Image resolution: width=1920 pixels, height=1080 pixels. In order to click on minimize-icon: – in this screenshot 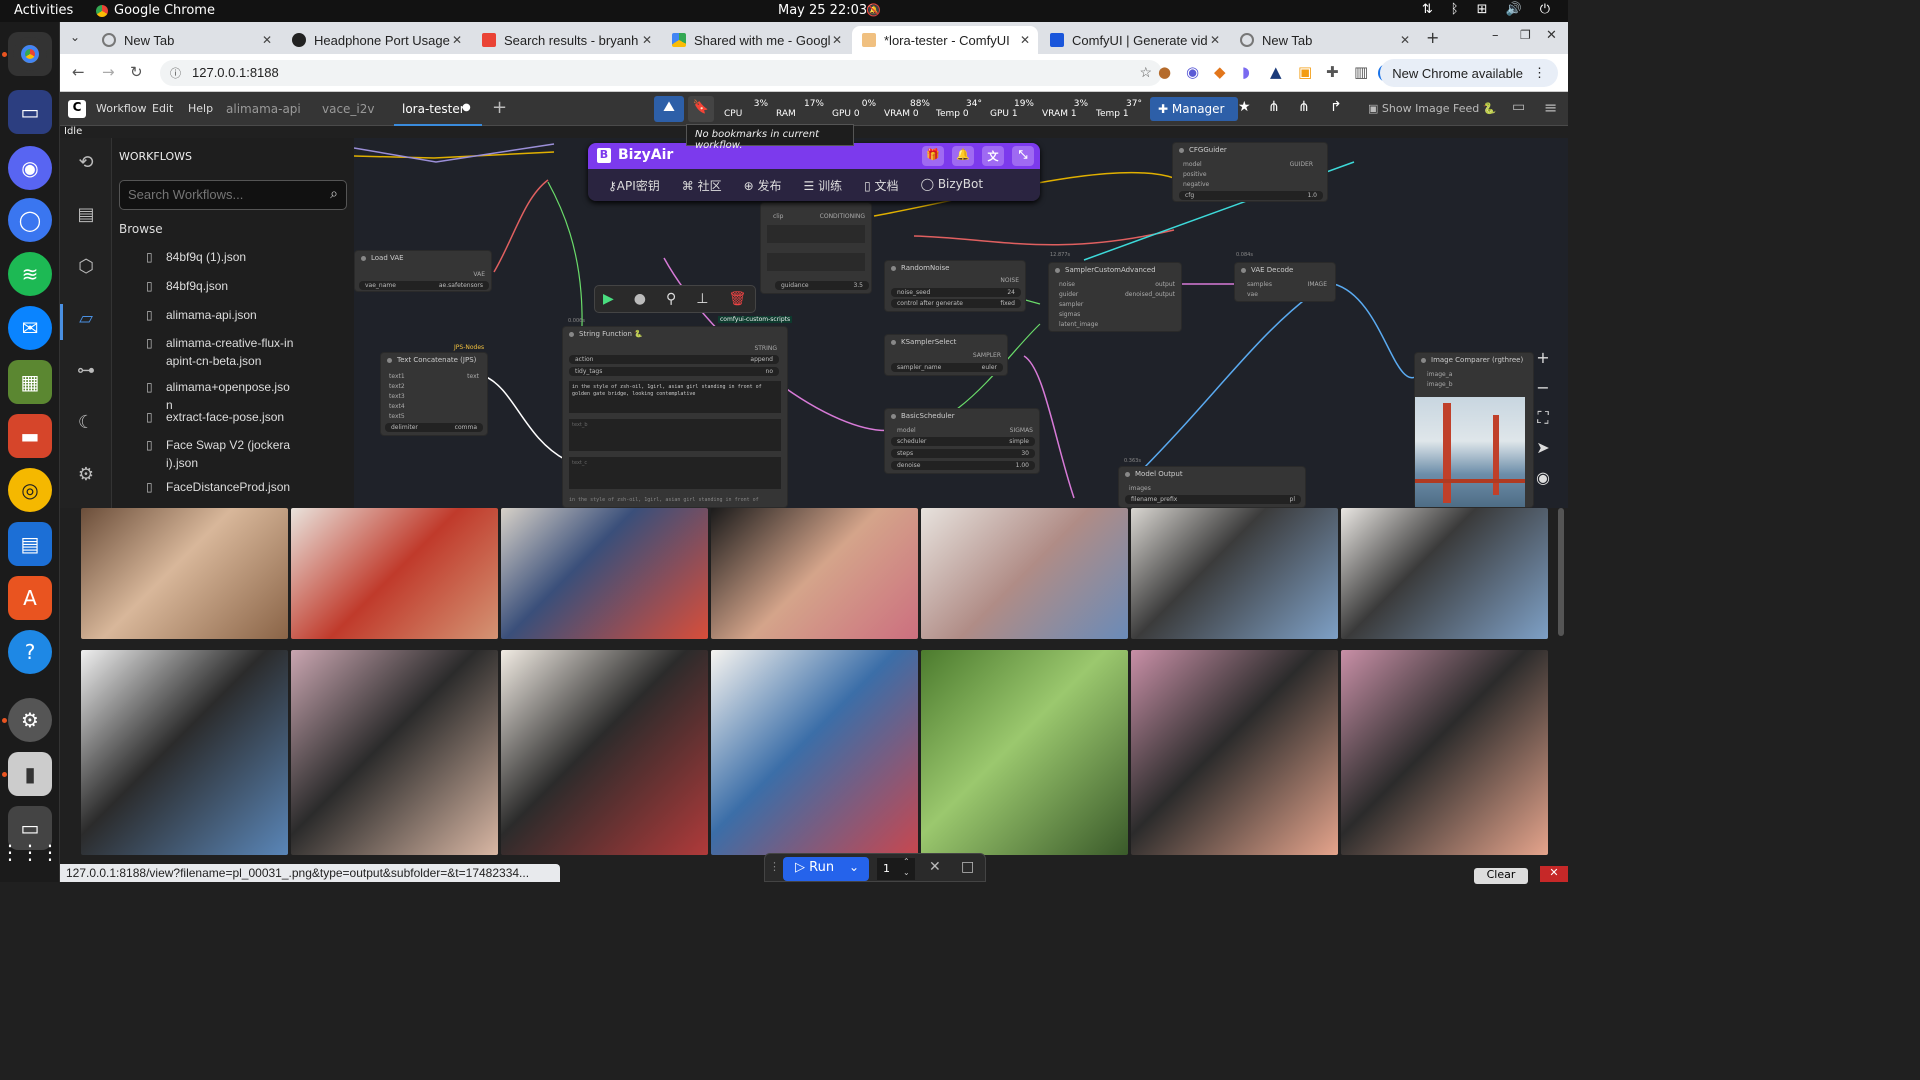, I will do `click(1495, 35)`.